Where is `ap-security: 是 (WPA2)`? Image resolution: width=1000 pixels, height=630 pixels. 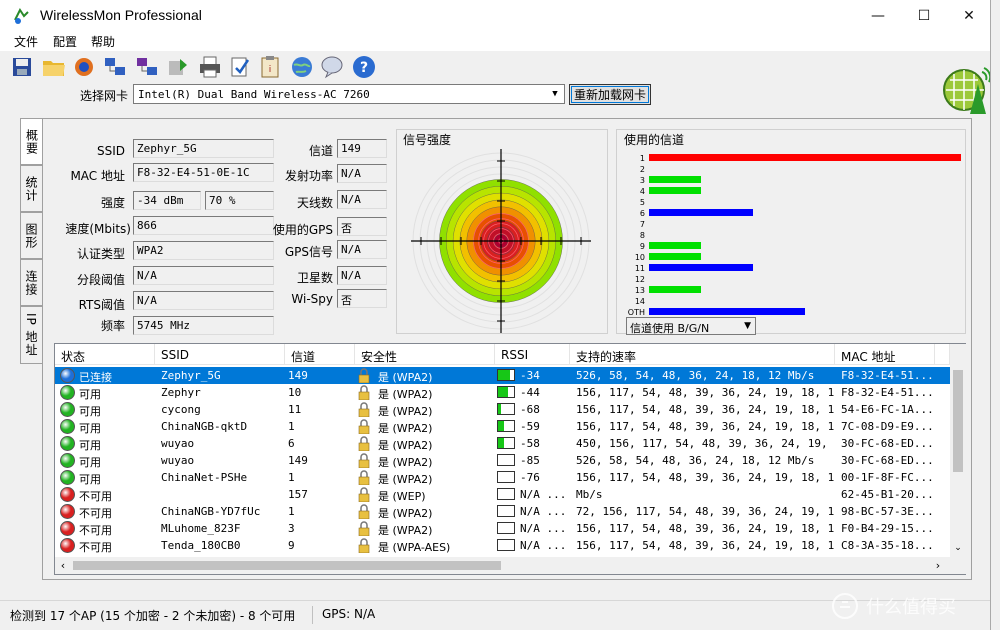 ap-security: 是 (WPA2) is located at coordinates (405, 530).